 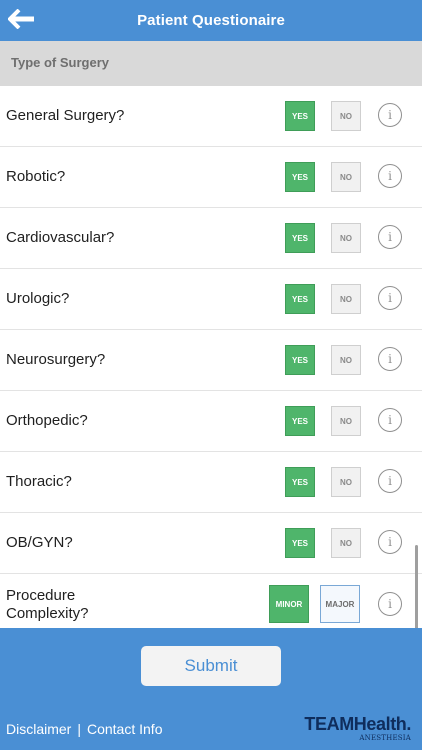 What do you see at coordinates (211, 421) in the screenshot?
I see `question-row-orthopedic: Orthopedic? YES NO i` at bounding box center [211, 421].